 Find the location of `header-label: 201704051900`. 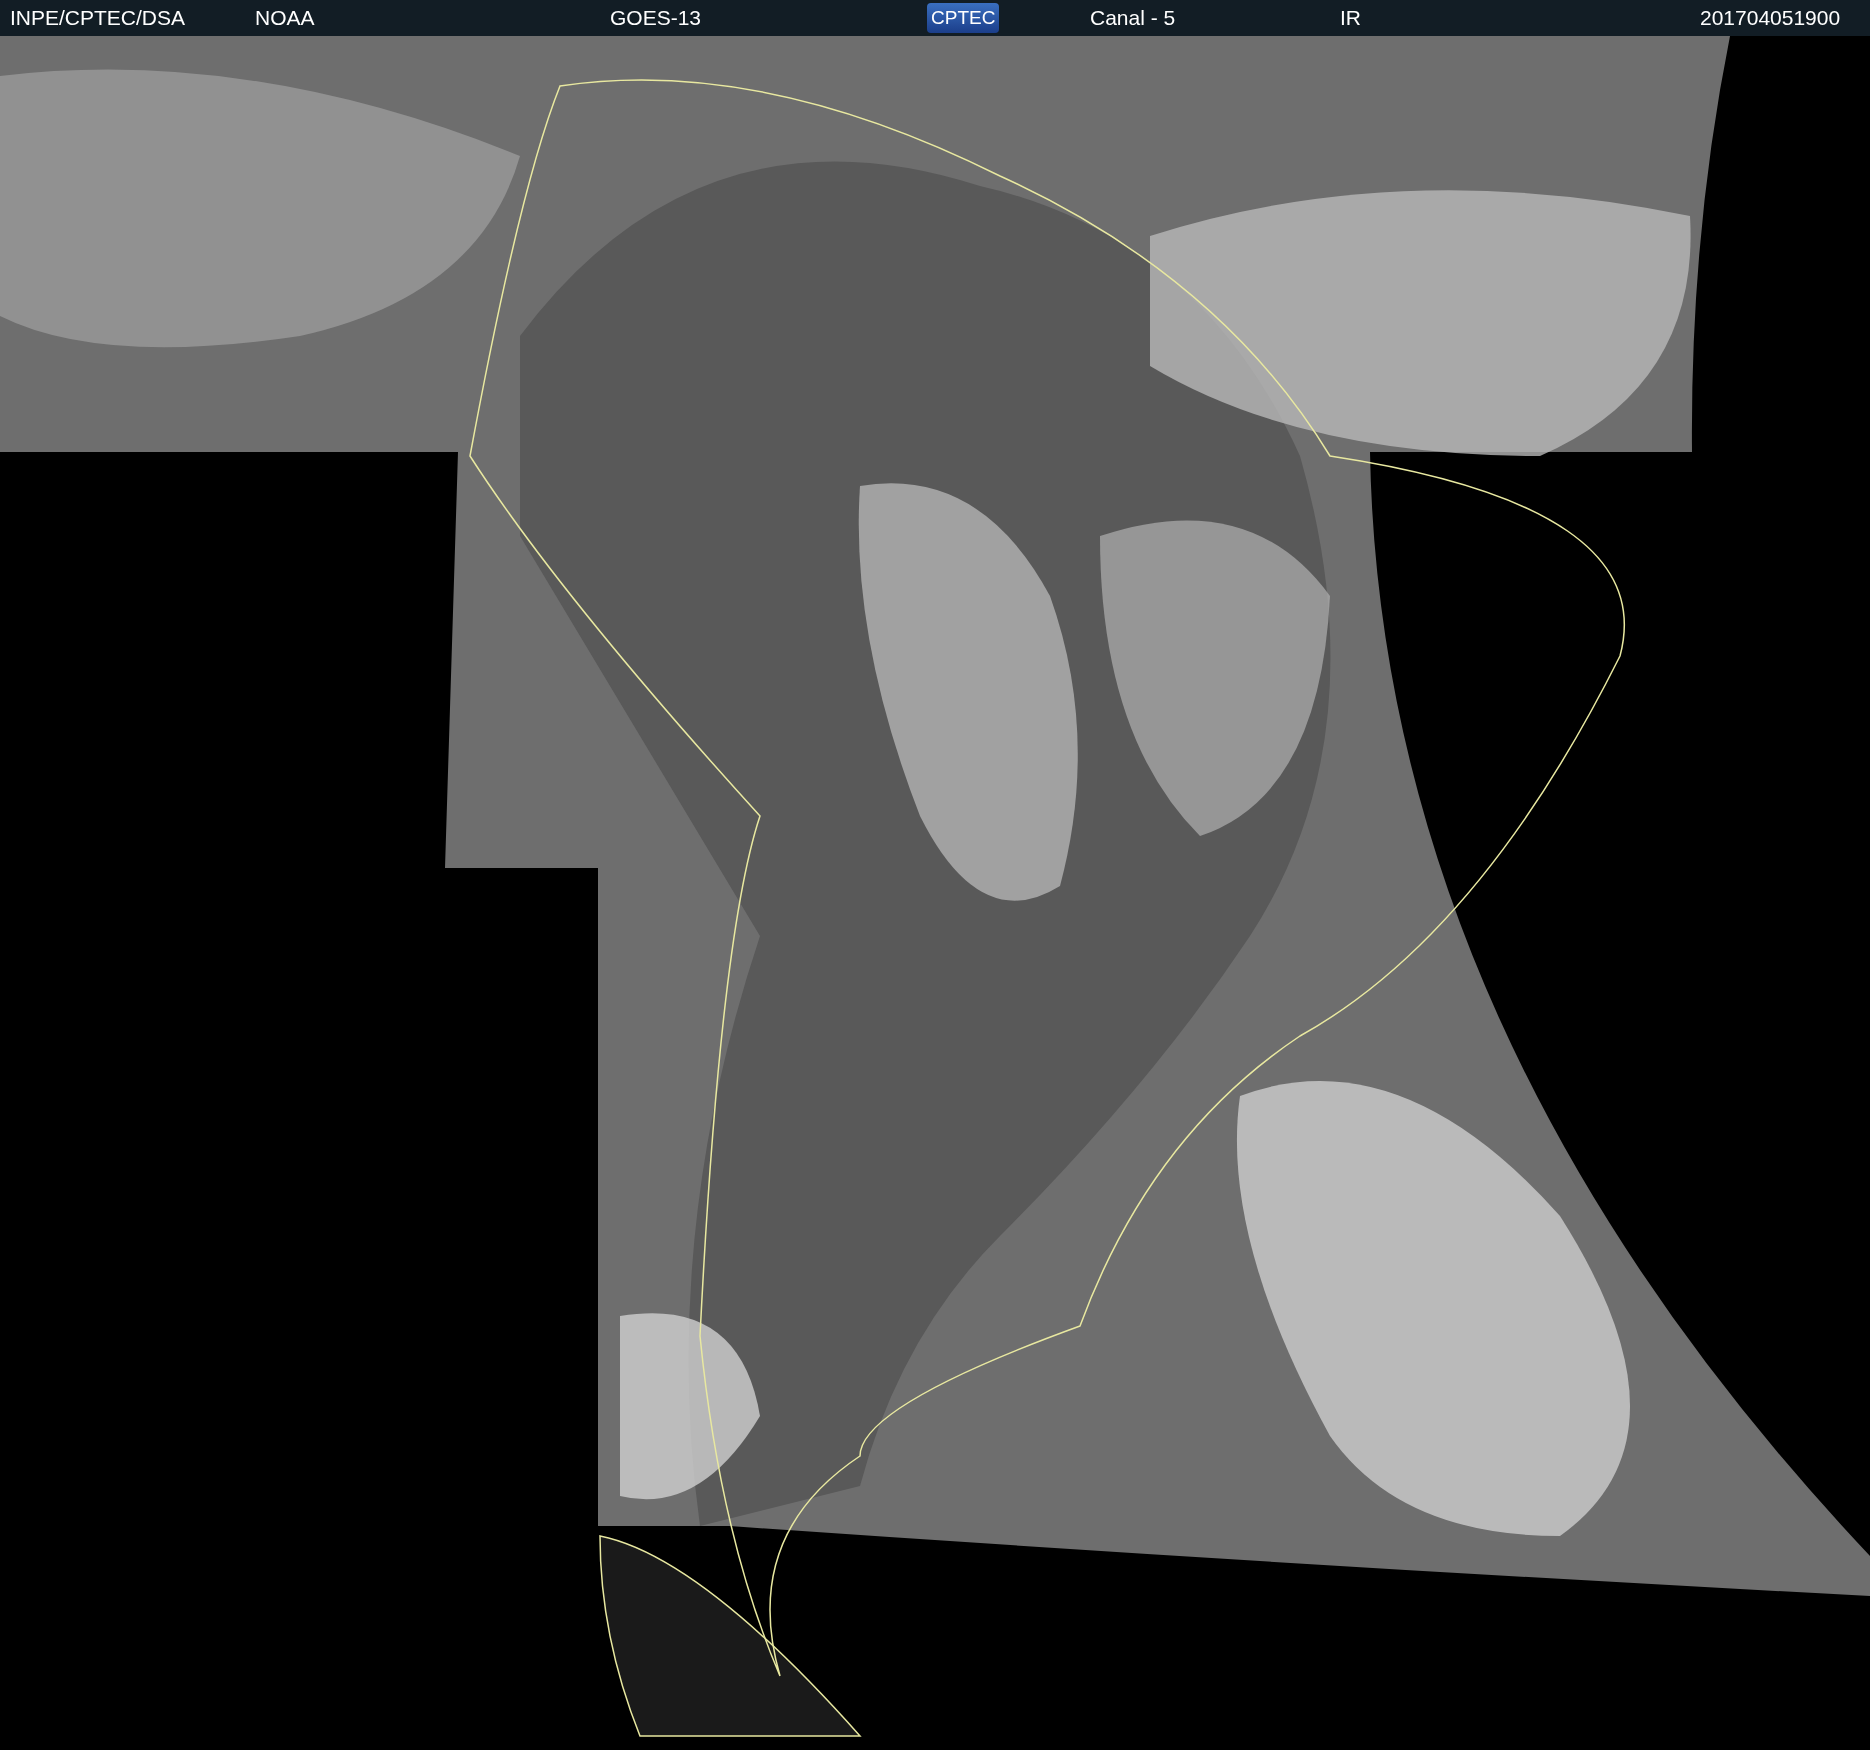

header-label: 201704051900 is located at coordinates (1770, 18).